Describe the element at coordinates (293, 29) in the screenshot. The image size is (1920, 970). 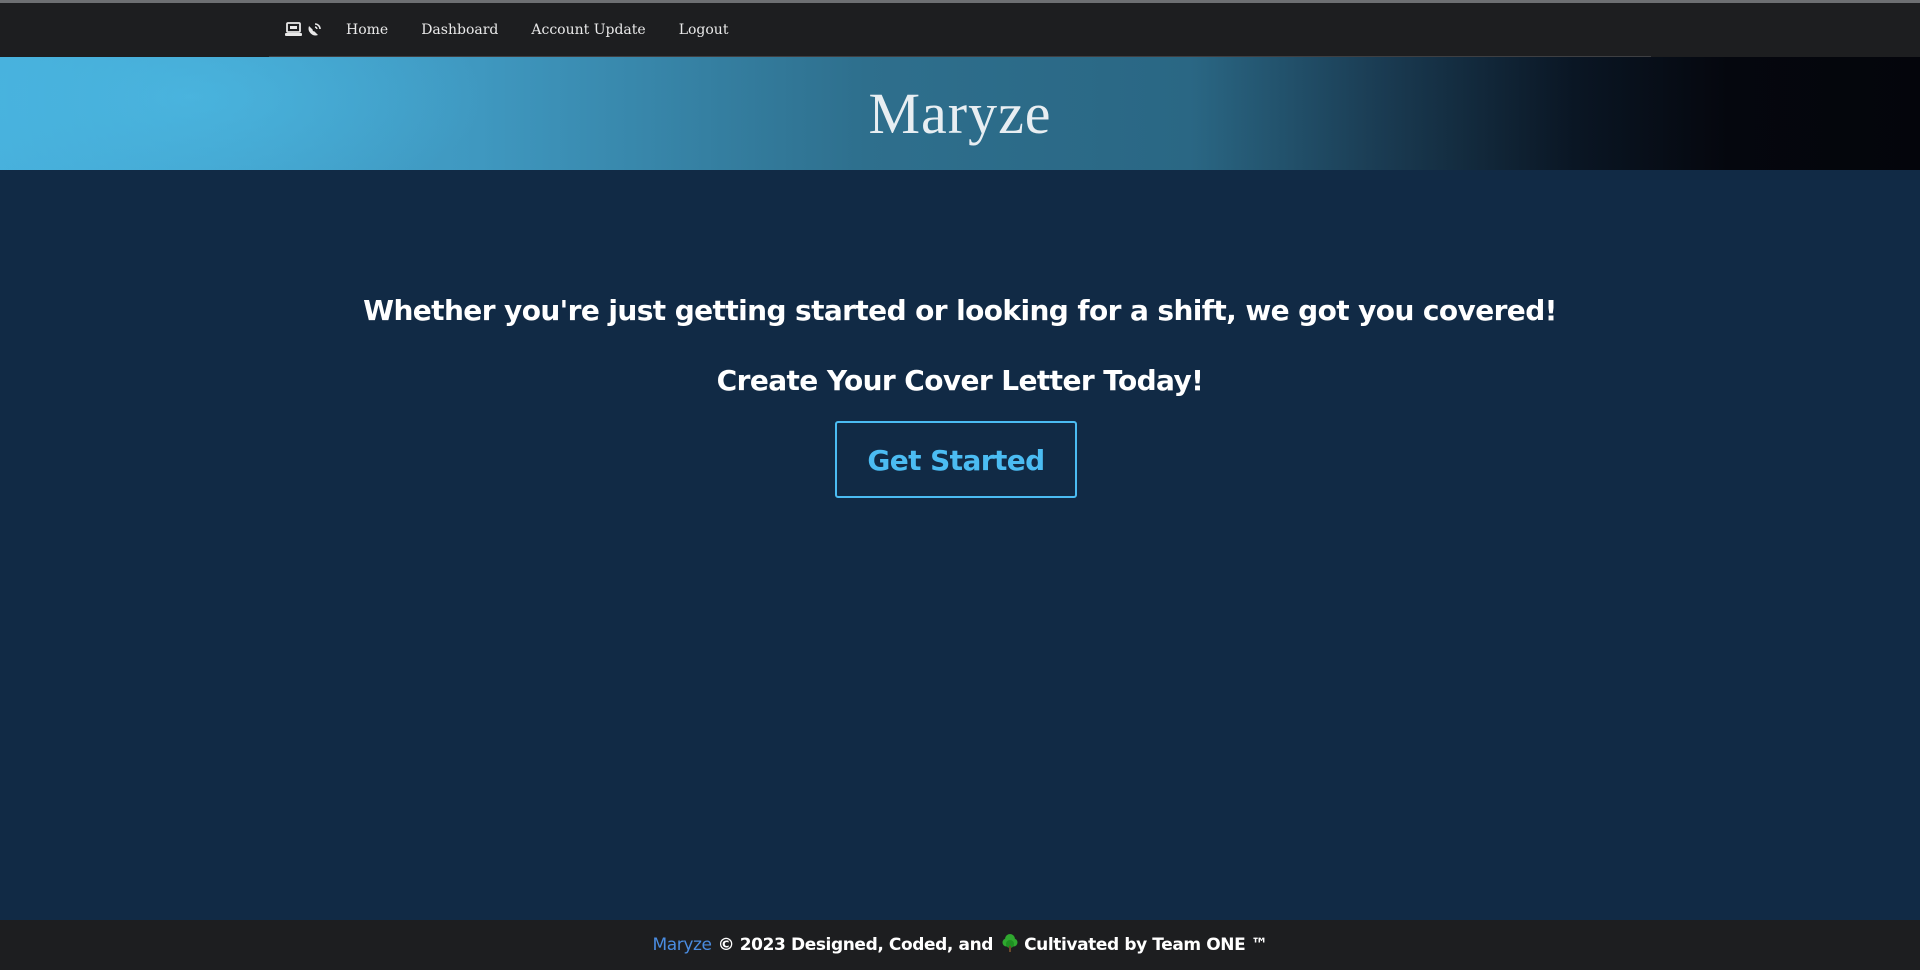
I see `laptop-icon` at that location.